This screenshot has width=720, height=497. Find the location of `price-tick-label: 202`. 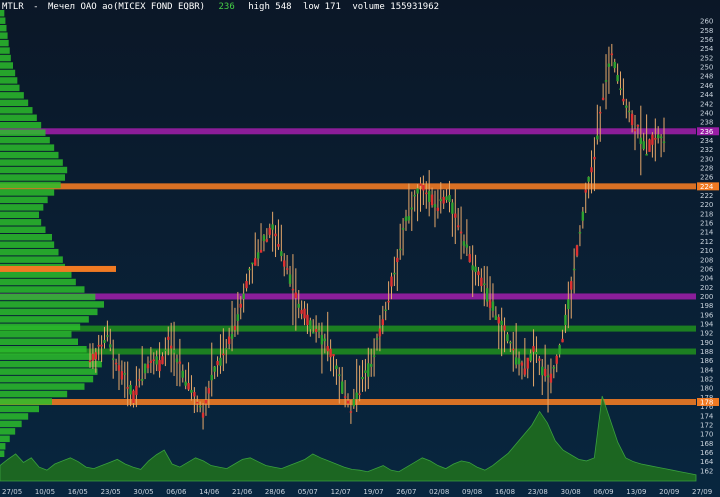

price-tick-label: 202 is located at coordinates (706, 288).